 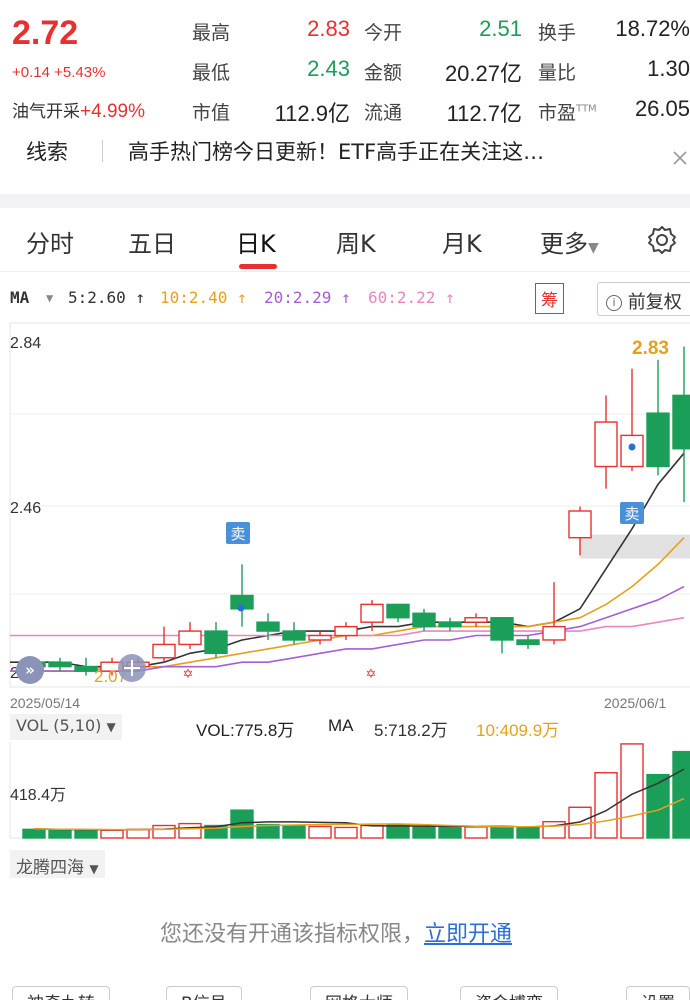 I want to click on capital-game-button: 资金博弈, so click(x=509, y=993).